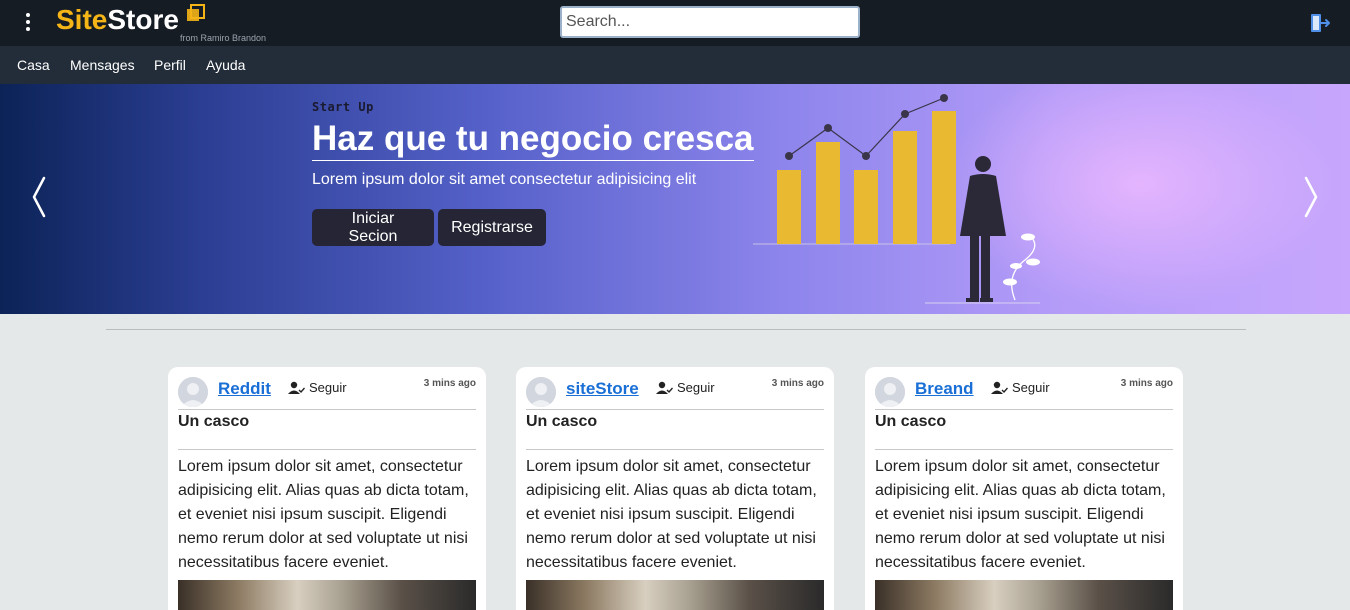  I want to click on login-button: Iniciar Secion, so click(373, 227).